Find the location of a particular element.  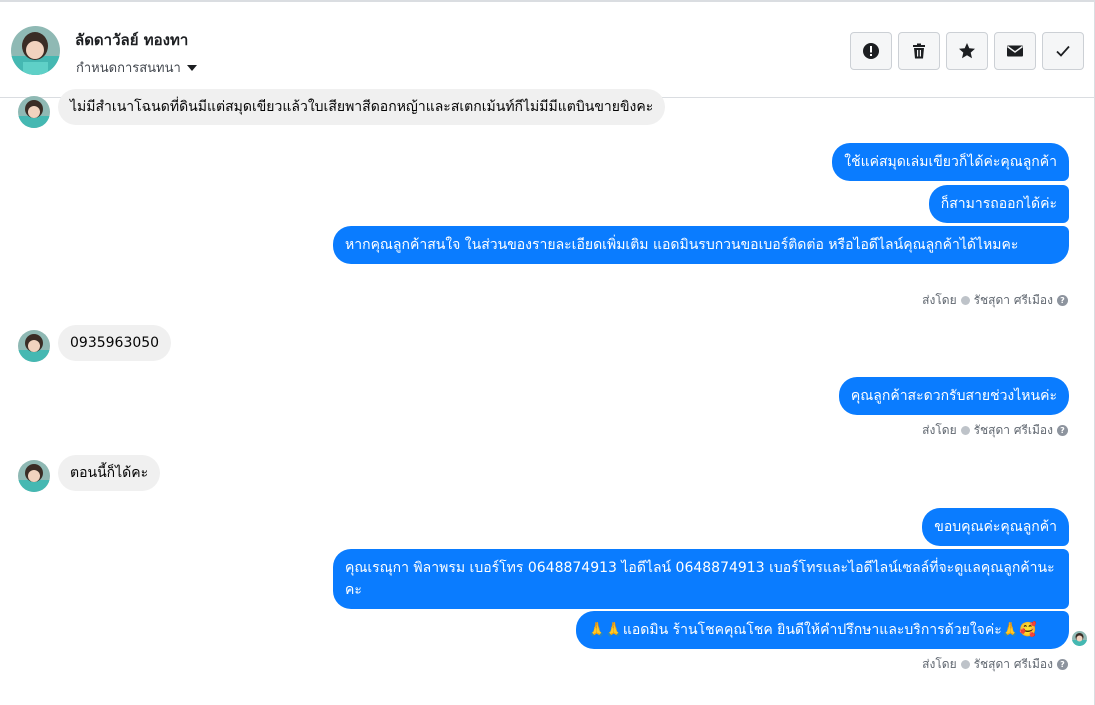

mark-unread-button is located at coordinates (1015, 51).